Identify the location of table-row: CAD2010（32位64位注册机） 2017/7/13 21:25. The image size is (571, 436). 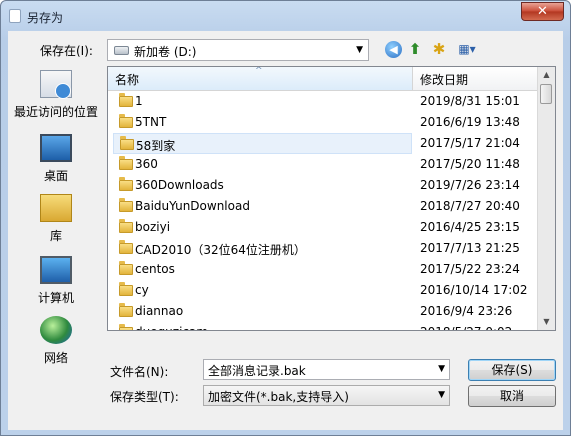
(323, 248).